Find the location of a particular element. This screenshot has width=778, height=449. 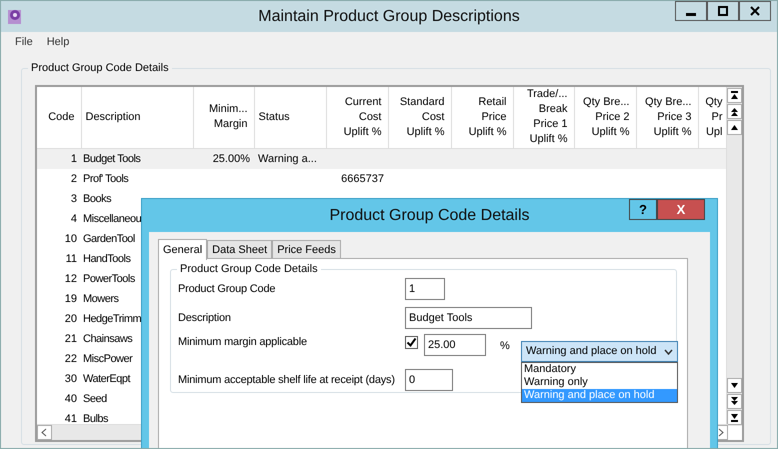

field-label: Minimum margin applicable is located at coordinates (243, 342).